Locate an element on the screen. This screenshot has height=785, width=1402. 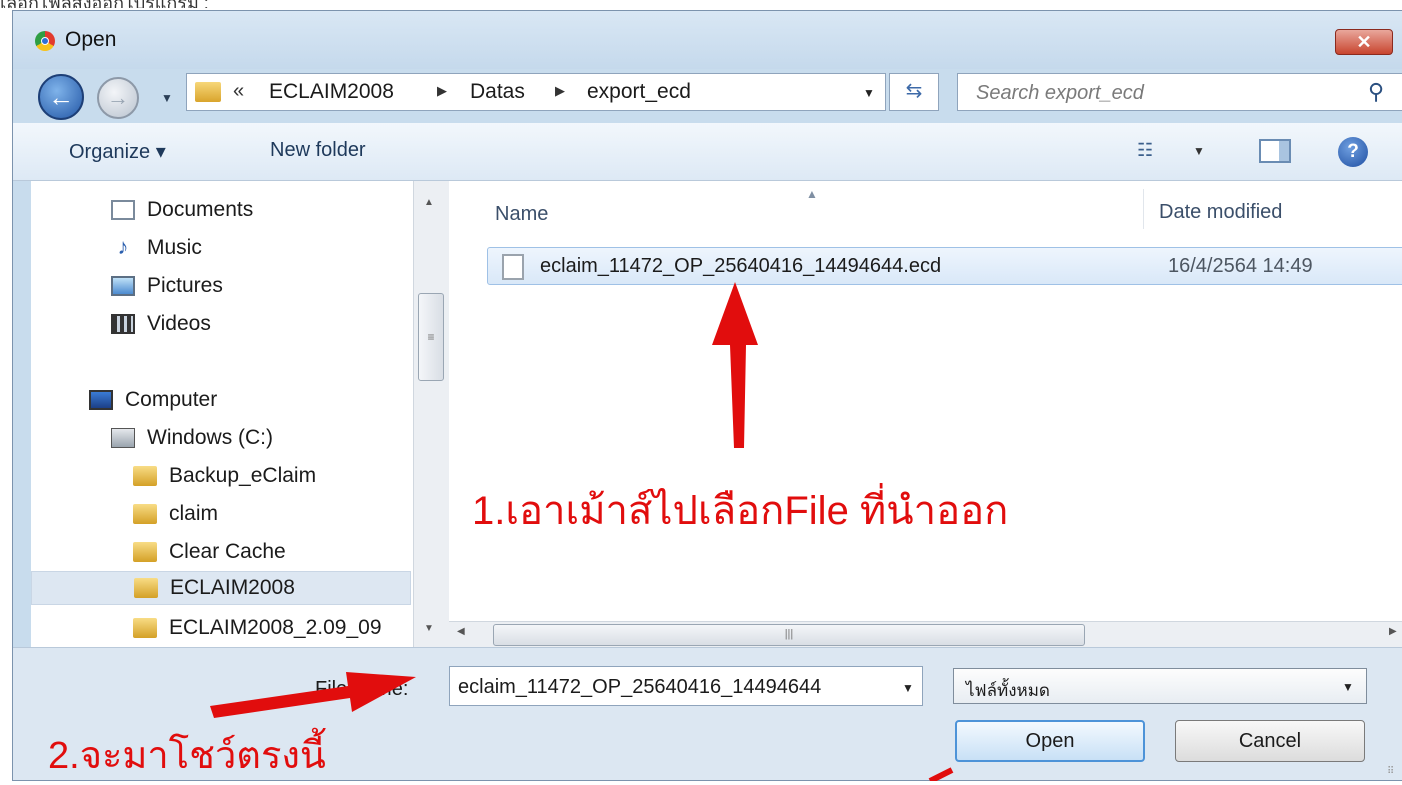
column-header-name: Name is located at coordinates (521, 214).